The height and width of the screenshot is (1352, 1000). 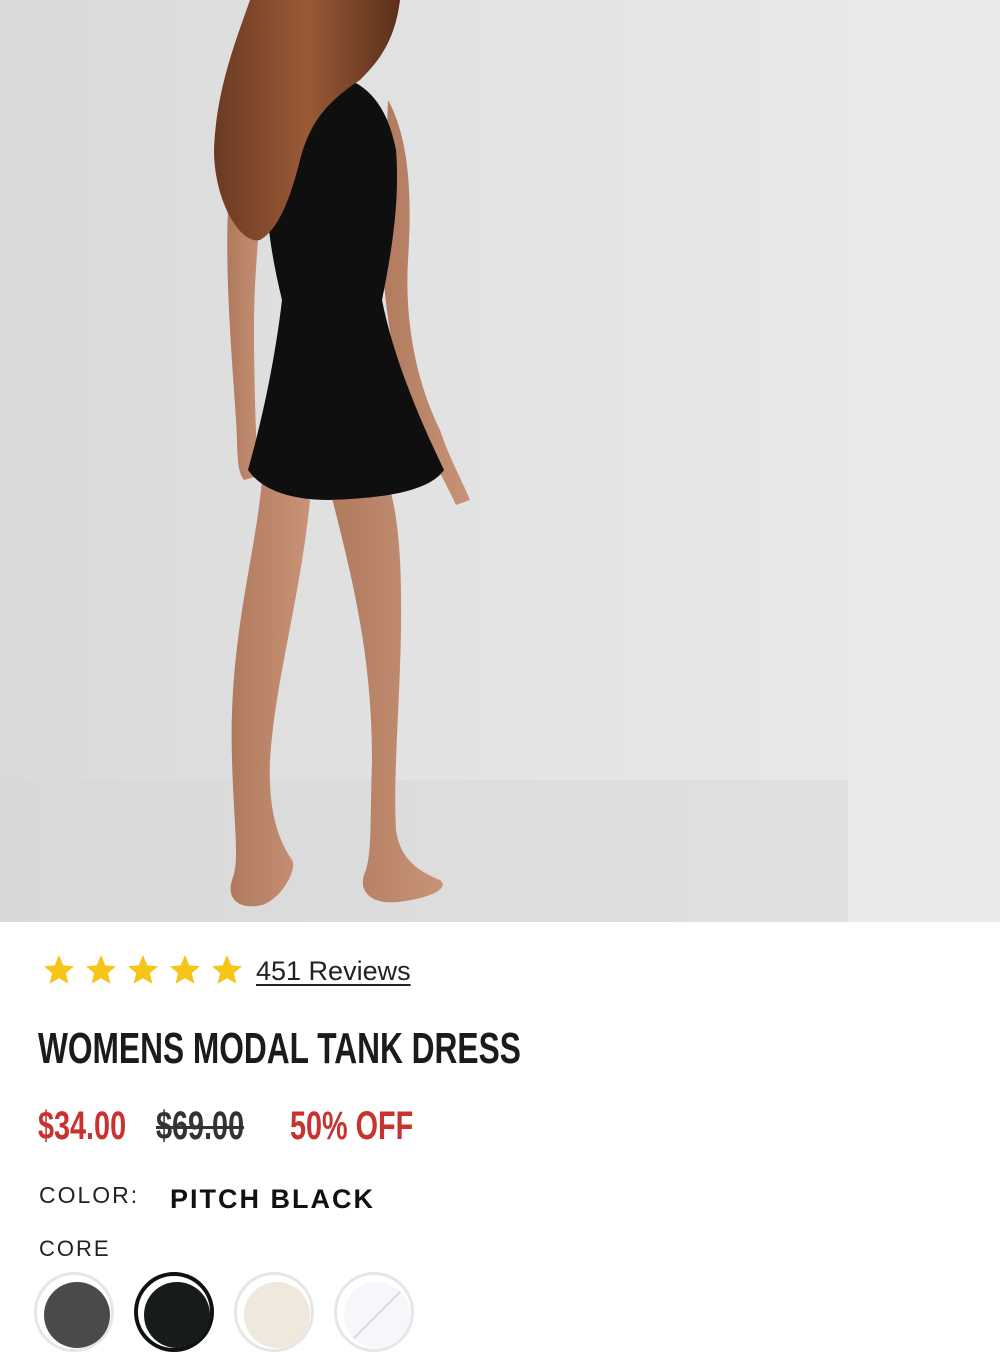 I want to click on selected-color-name: PITCH BLACK, so click(x=272, y=1199).